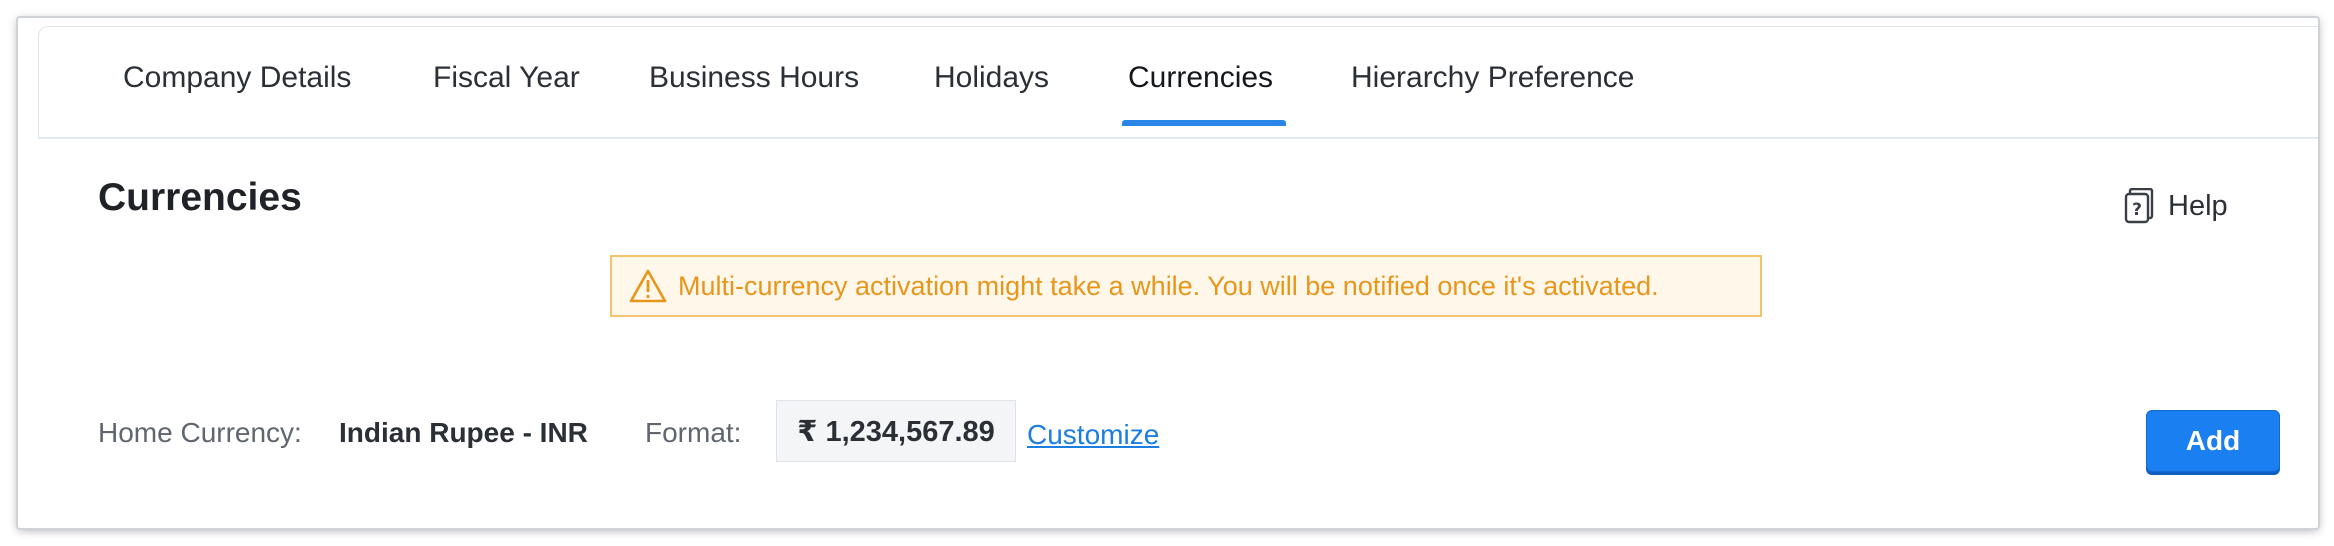 Image resolution: width=2334 pixels, height=546 pixels. What do you see at coordinates (2213, 441) in the screenshot?
I see `add-currency-button: Add` at bounding box center [2213, 441].